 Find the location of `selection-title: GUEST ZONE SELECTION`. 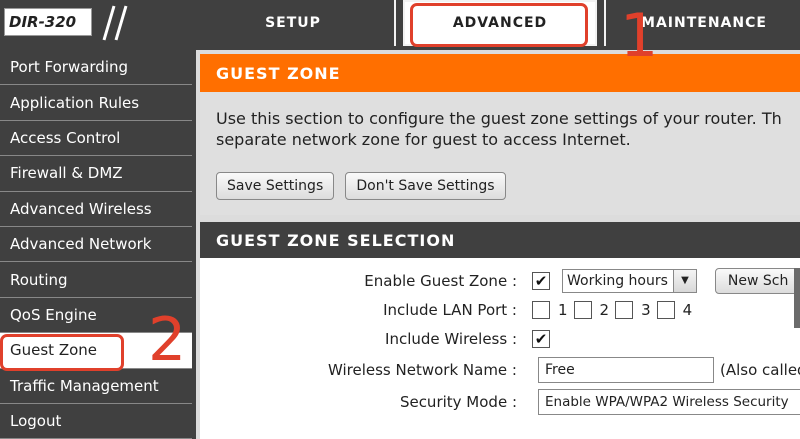

selection-title: GUEST ZONE SELECTION is located at coordinates (500, 240).